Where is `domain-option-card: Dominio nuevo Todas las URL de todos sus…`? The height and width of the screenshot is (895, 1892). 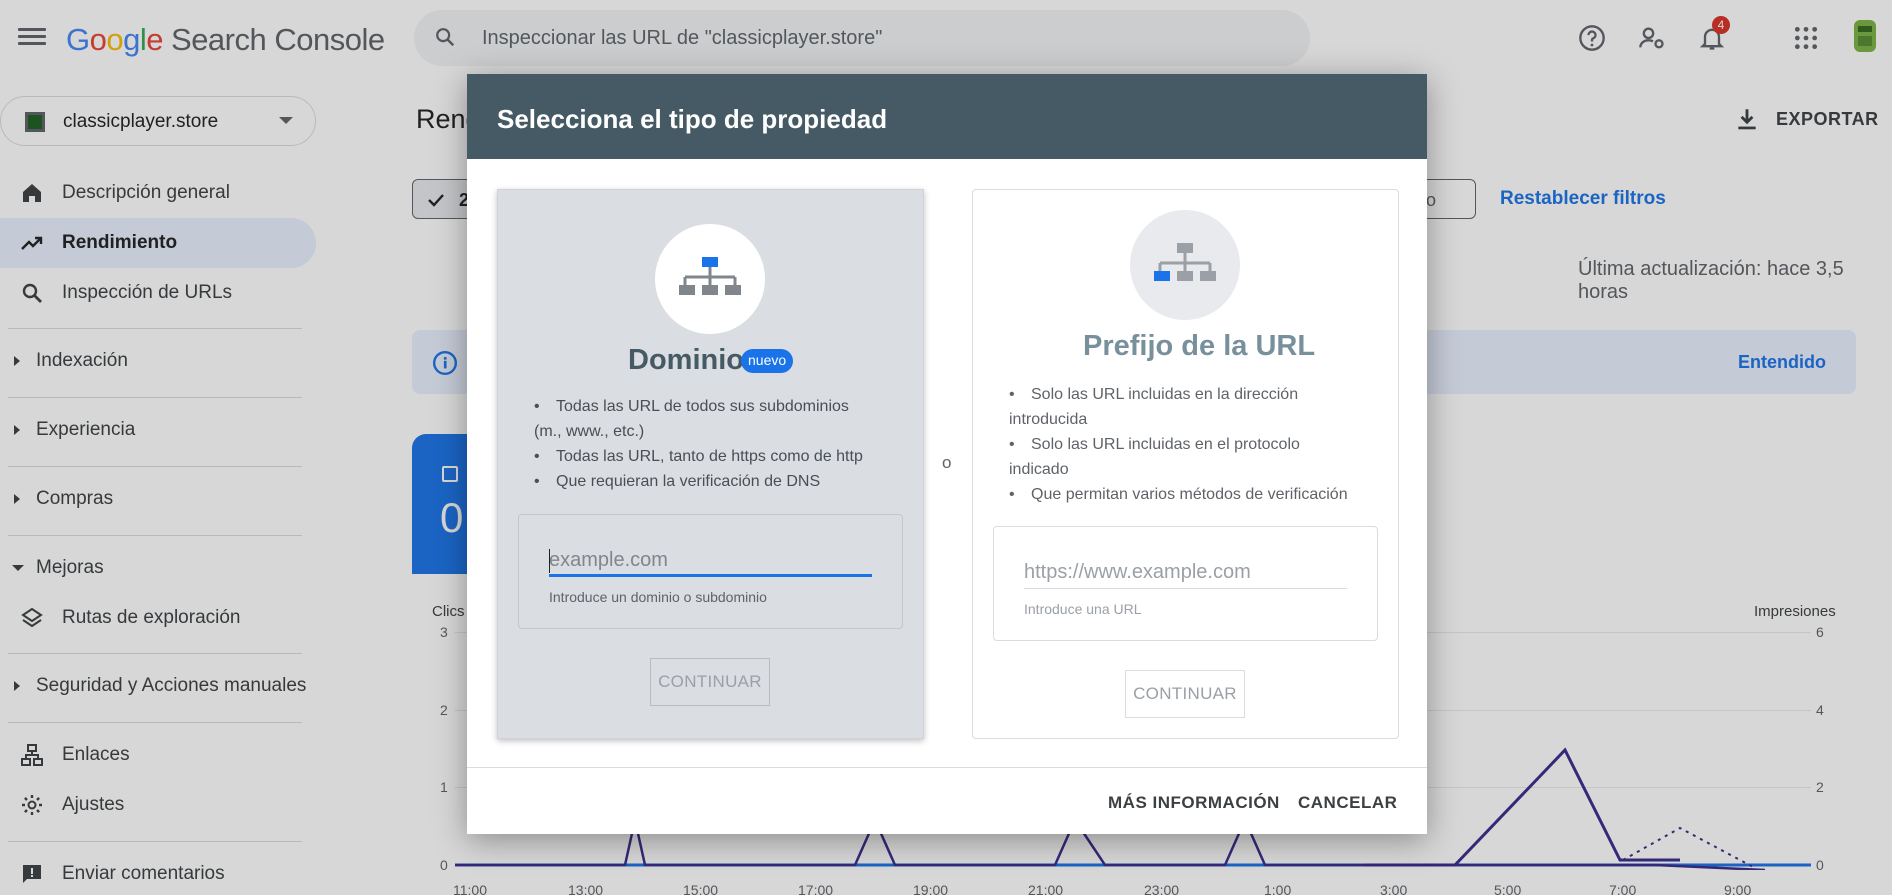
domain-option-card: Dominio nuevo Todas las URL de todos sus… is located at coordinates (710, 464).